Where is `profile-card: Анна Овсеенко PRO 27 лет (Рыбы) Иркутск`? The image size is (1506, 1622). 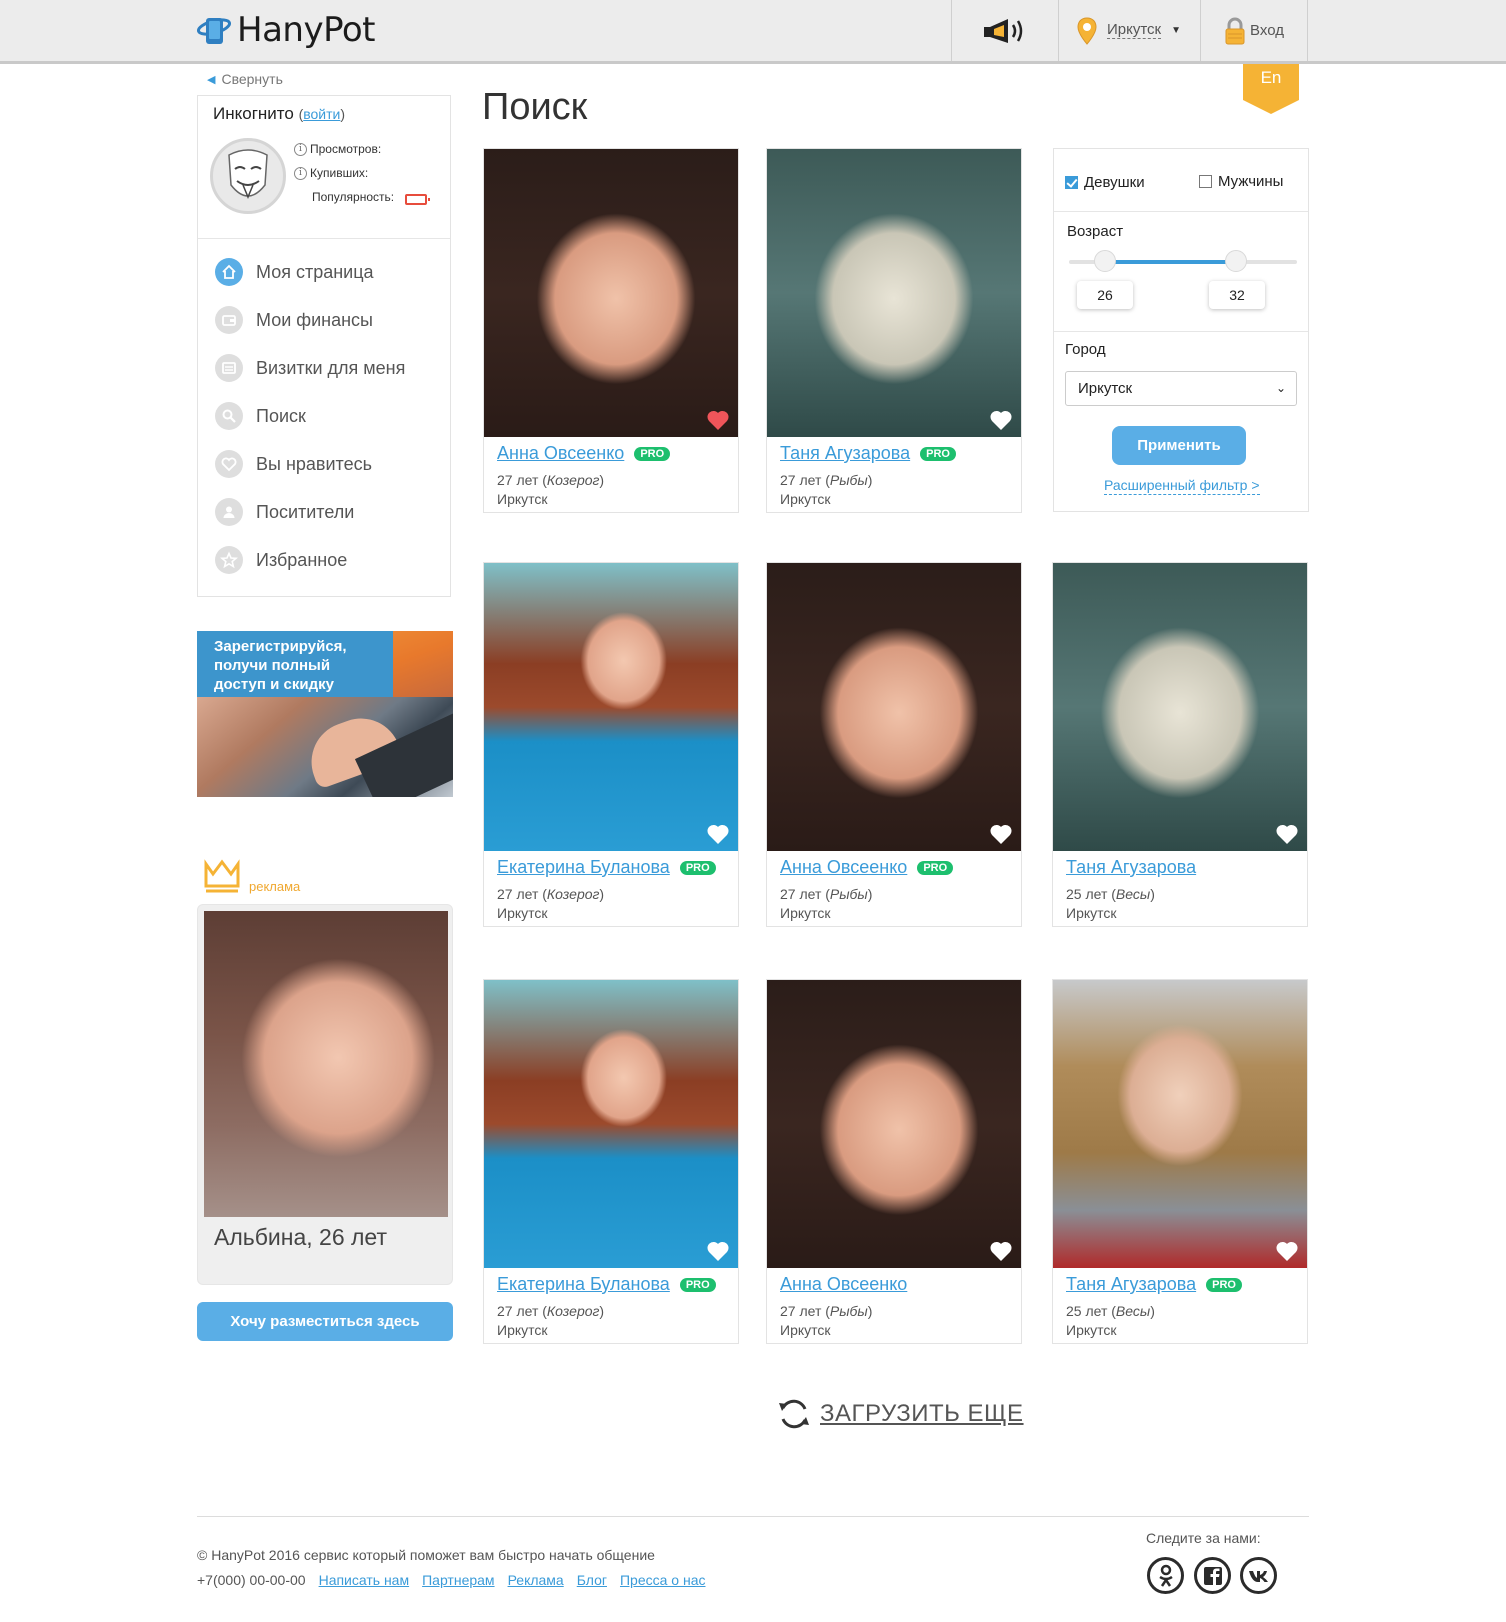
profile-card: Анна Овсеенко PRO 27 лет (Рыбы) Иркутск is located at coordinates (894, 744).